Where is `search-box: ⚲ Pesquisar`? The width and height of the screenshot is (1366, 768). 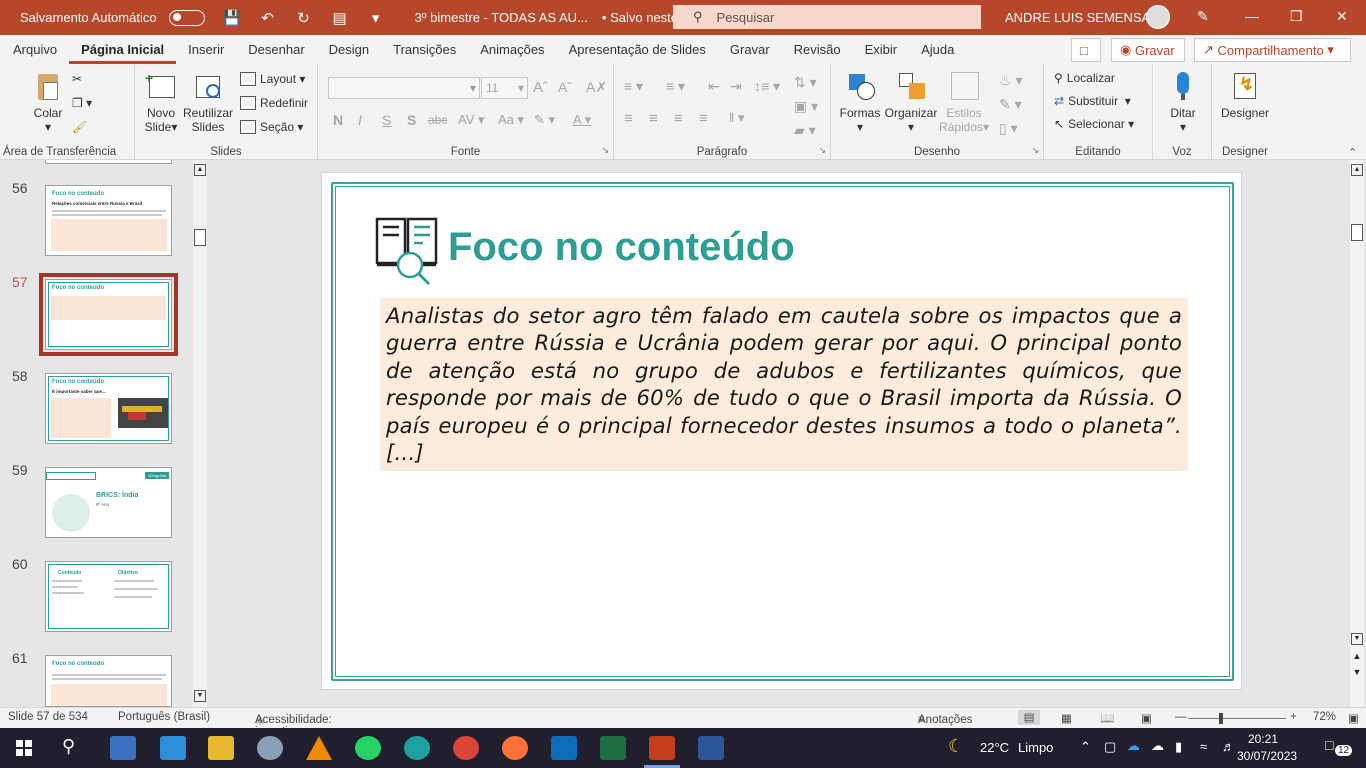
search-box: ⚲ Pesquisar is located at coordinates (827, 17).